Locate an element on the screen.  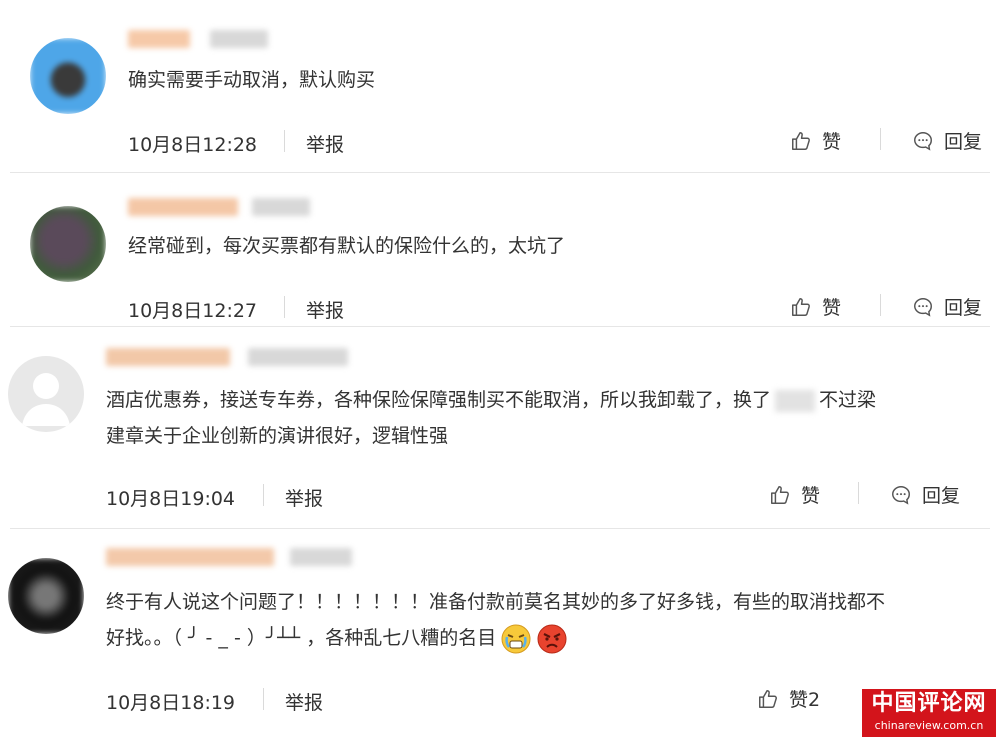
like-label: 赞2 is located at coordinates (805, 700).